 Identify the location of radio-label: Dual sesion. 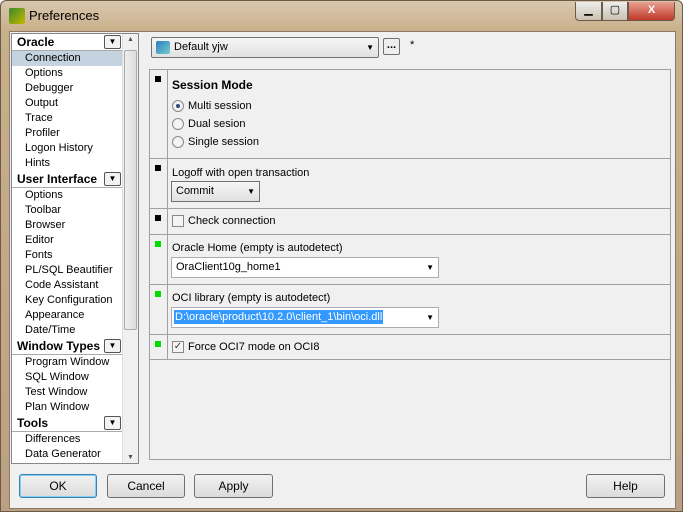
(217, 124).